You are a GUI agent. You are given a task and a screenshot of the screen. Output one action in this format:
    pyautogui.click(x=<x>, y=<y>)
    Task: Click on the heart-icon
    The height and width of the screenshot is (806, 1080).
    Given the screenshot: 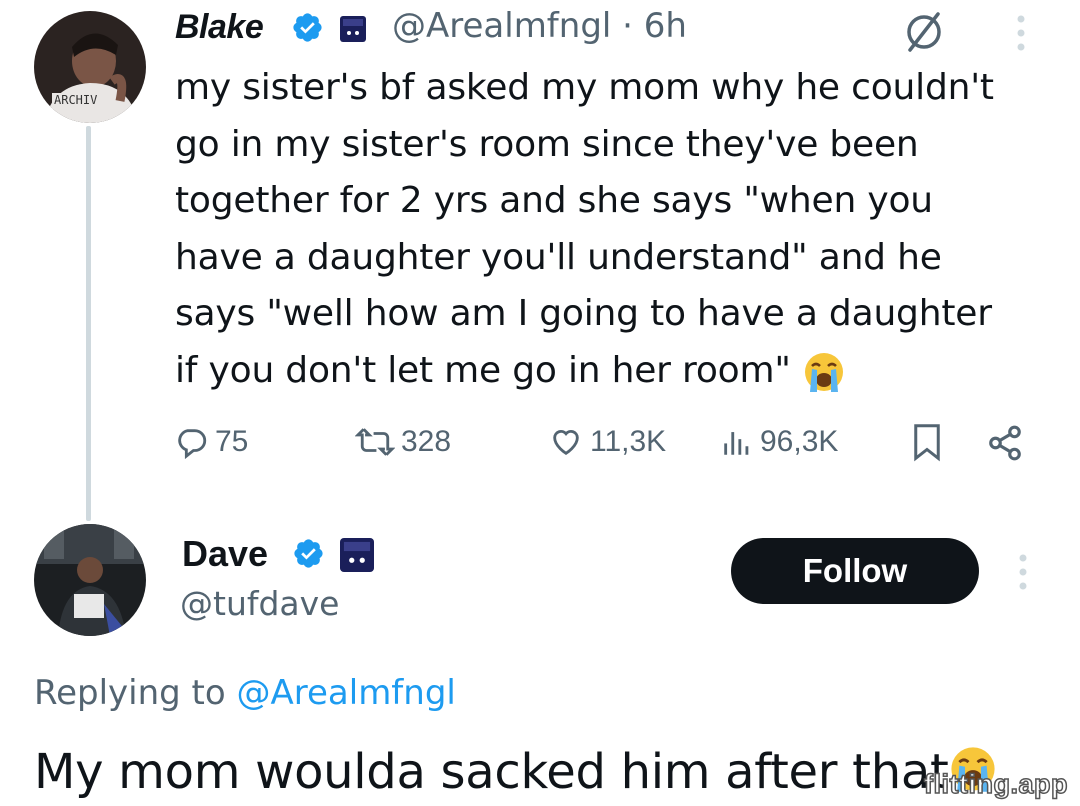 What is the action you would take?
    pyautogui.click(x=566, y=443)
    